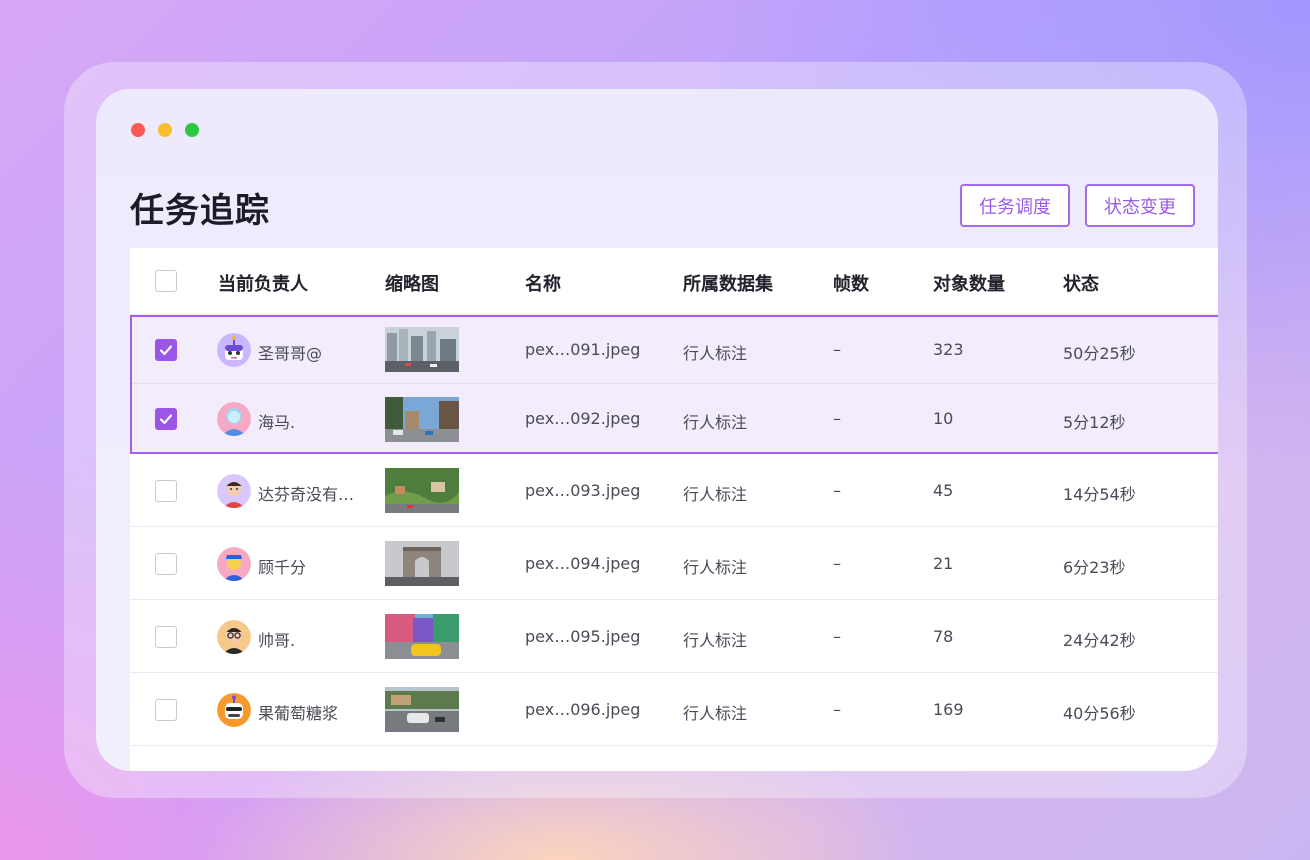  What do you see at coordinates (234, 636) in the screenshot?
I see `glasses-avatar-icon` at bounding box center [234, 636].